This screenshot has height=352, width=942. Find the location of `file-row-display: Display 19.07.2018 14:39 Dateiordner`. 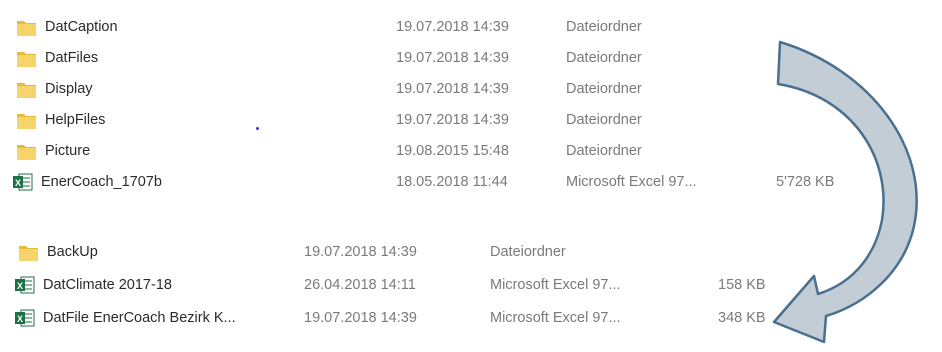

file-row-display: Display 19.07.2018 14:39 Dateiordner is located at coordinates (430, 89).